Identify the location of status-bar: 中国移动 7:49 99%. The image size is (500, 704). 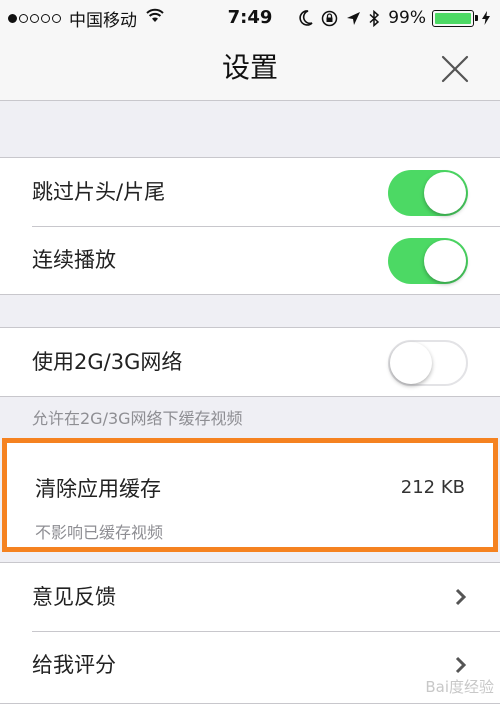
(250, 18).